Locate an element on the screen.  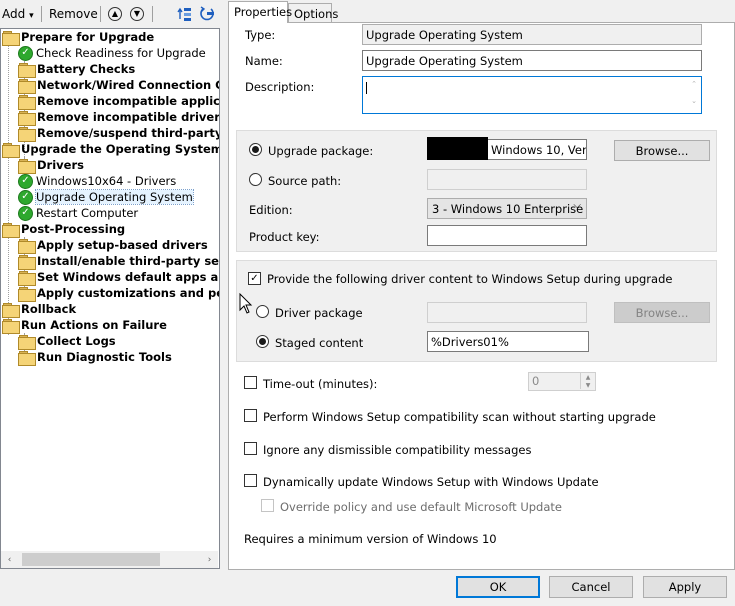
compat-scan-checkbox is located at coordinates (250, 415).